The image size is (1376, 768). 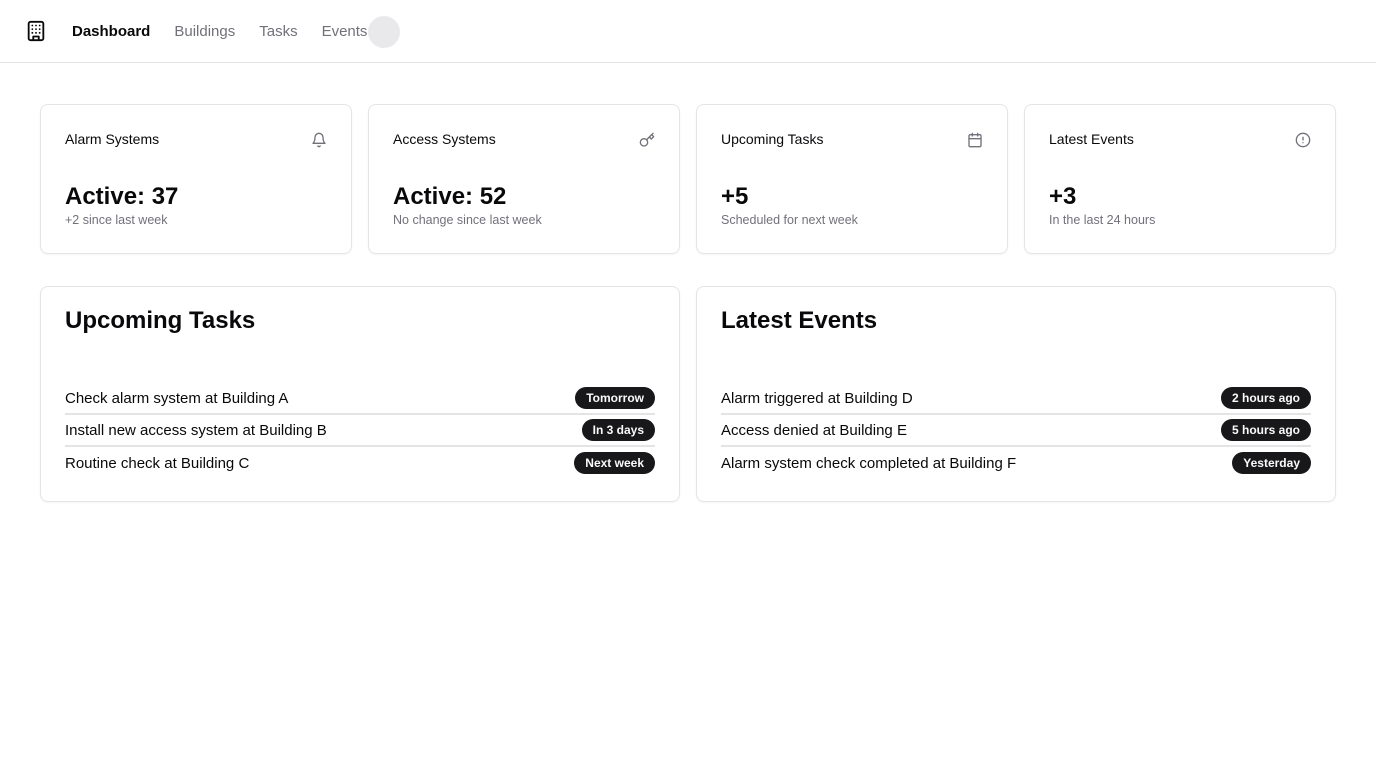 What do you see at coordinates (618, 430) in the screenshot?
I see `due-badge: In 3 days` at bounding box center [618, 430].